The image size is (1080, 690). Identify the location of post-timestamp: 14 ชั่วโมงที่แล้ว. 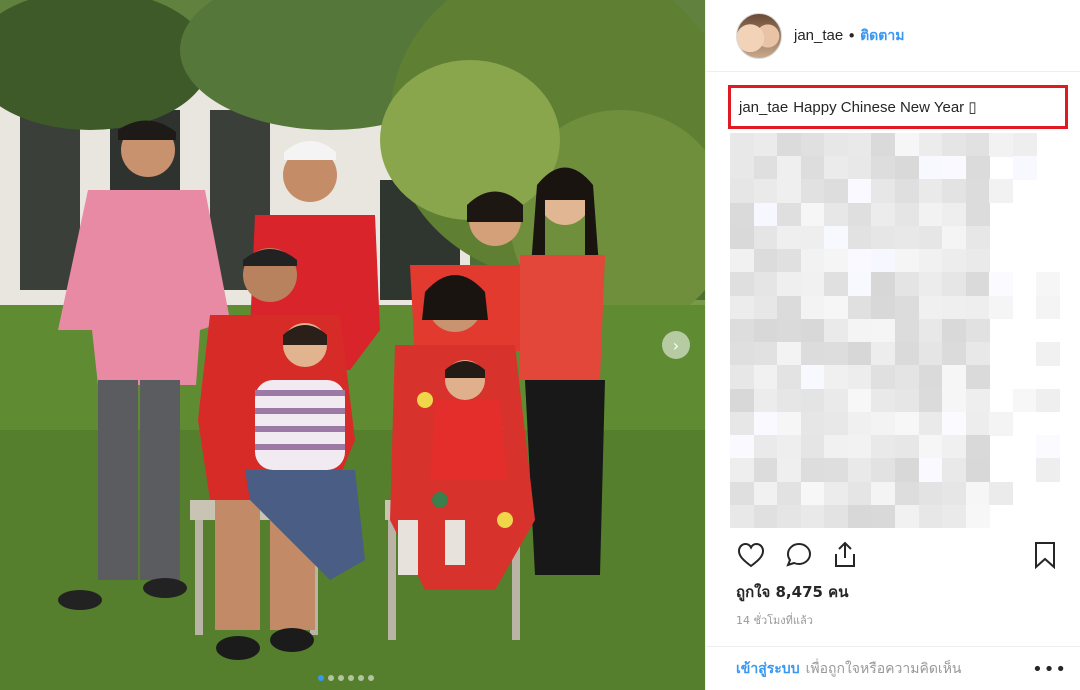
(774, 620).